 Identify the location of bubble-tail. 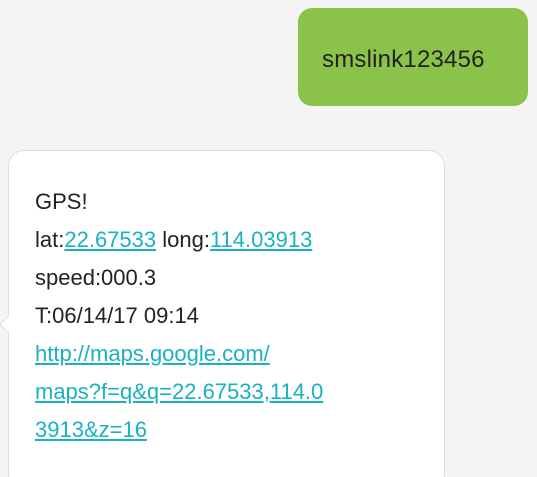
(9, 324).